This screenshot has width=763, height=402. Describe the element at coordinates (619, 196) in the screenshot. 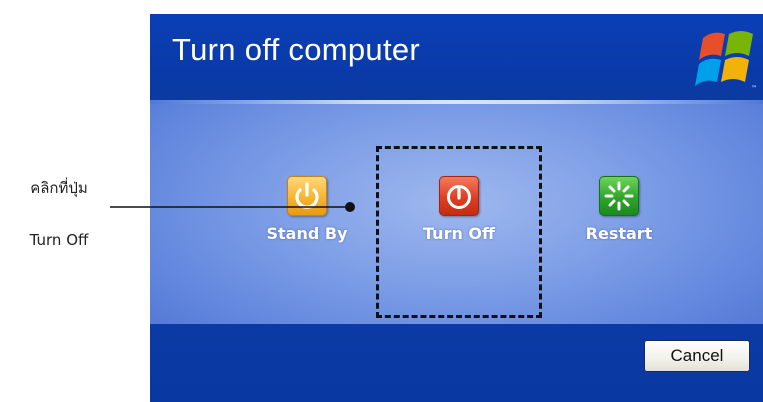

I see `restart-icon` at that location.